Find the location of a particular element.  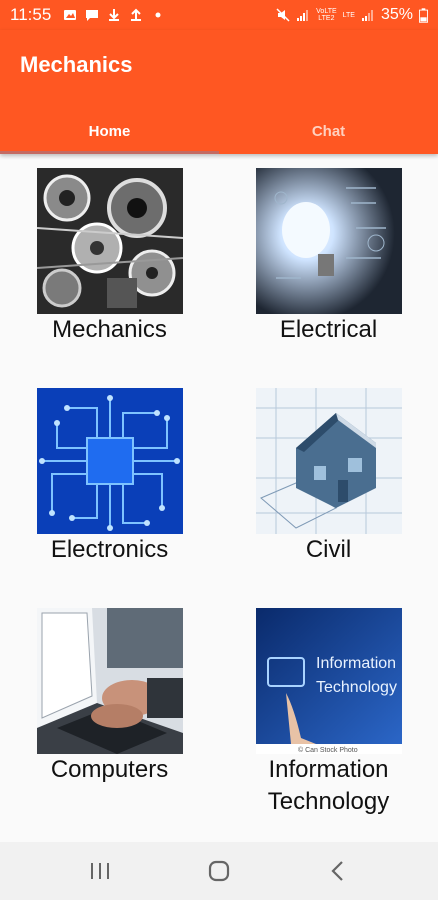

navigation-bar is located at coordinates (219, 871).